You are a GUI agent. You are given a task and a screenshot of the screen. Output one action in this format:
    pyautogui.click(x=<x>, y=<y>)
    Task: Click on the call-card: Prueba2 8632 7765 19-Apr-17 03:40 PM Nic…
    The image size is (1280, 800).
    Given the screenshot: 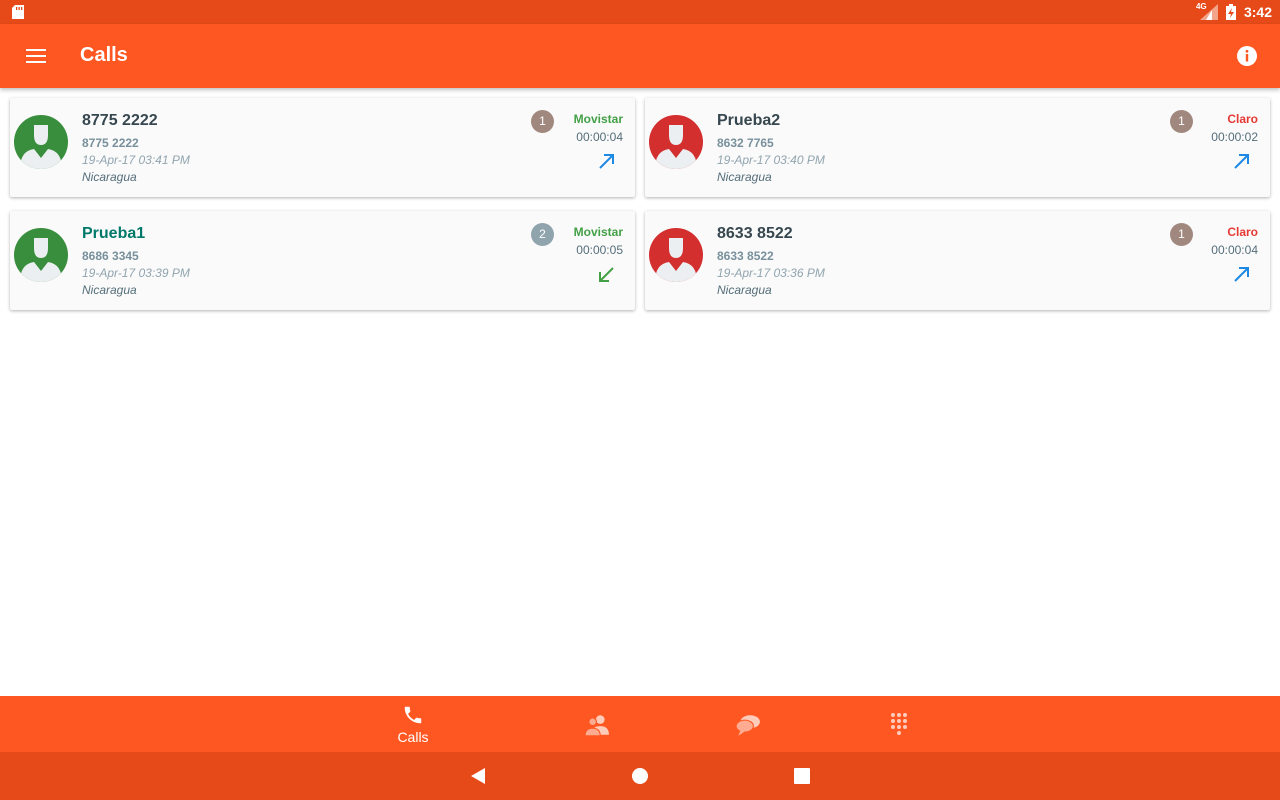 What is the action you would take?
    pyautogui.click(x=957, y=147)
    